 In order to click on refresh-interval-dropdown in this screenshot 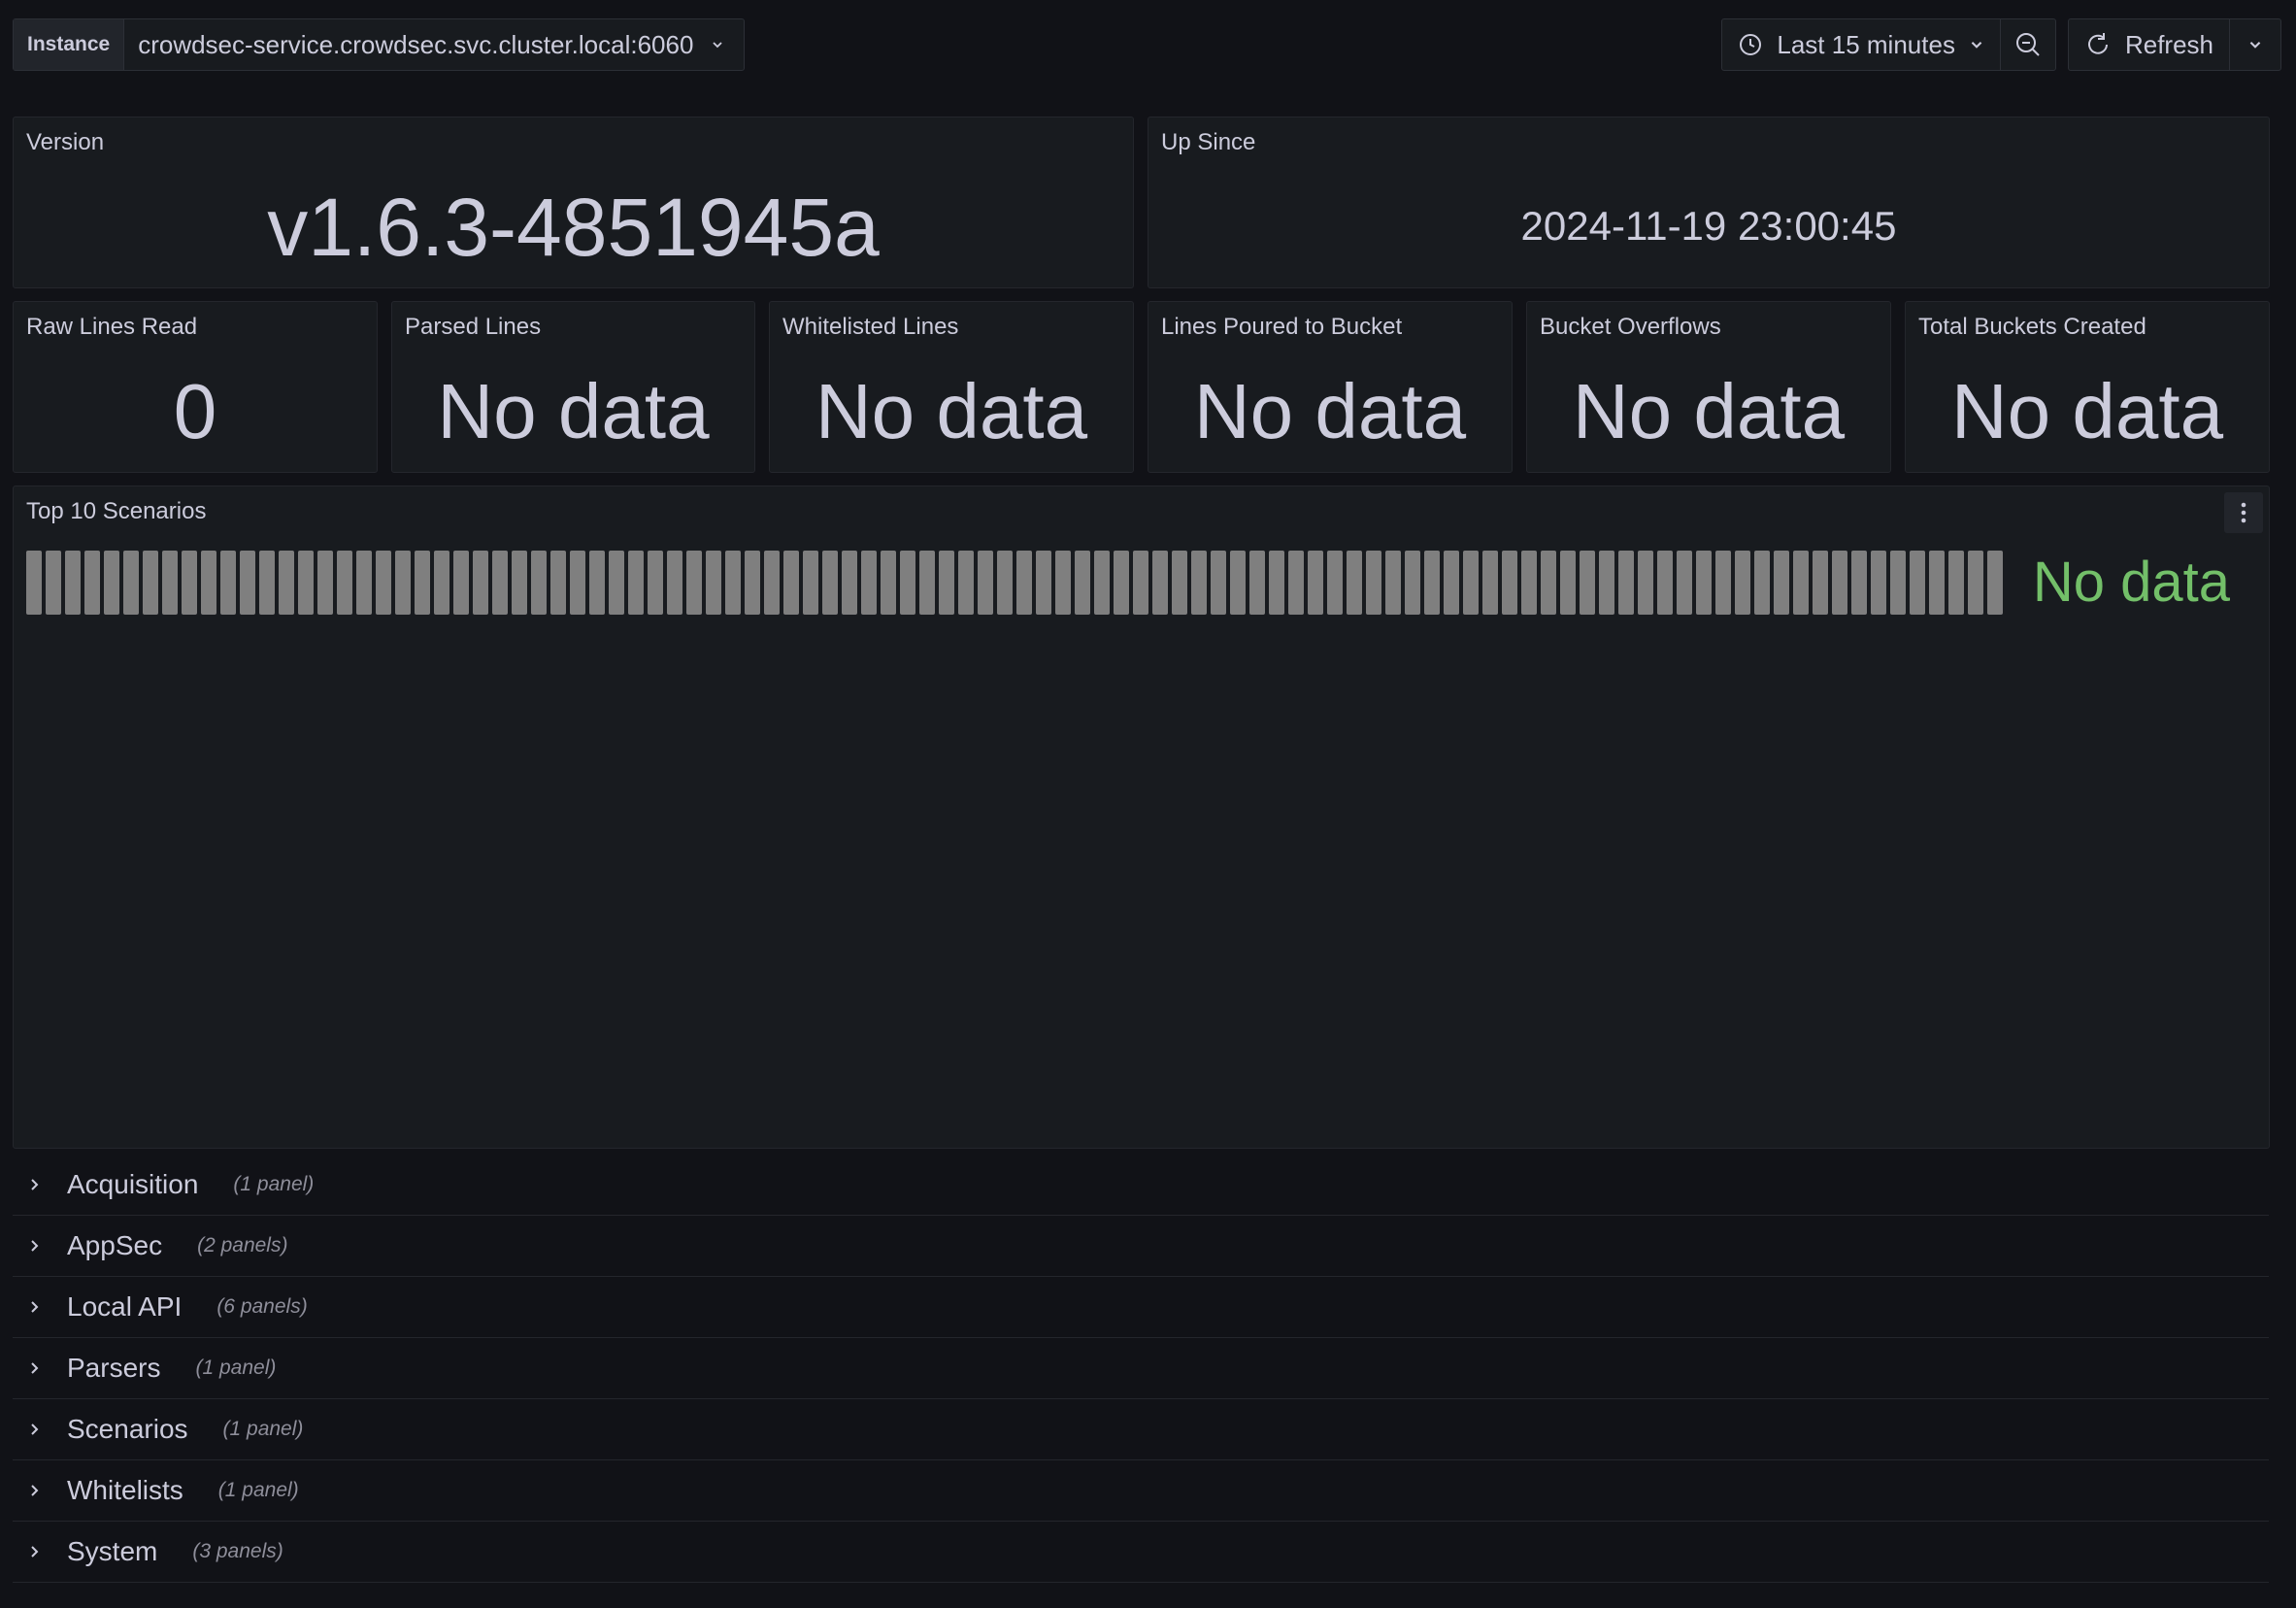, I will do `click(2254, 45)`.